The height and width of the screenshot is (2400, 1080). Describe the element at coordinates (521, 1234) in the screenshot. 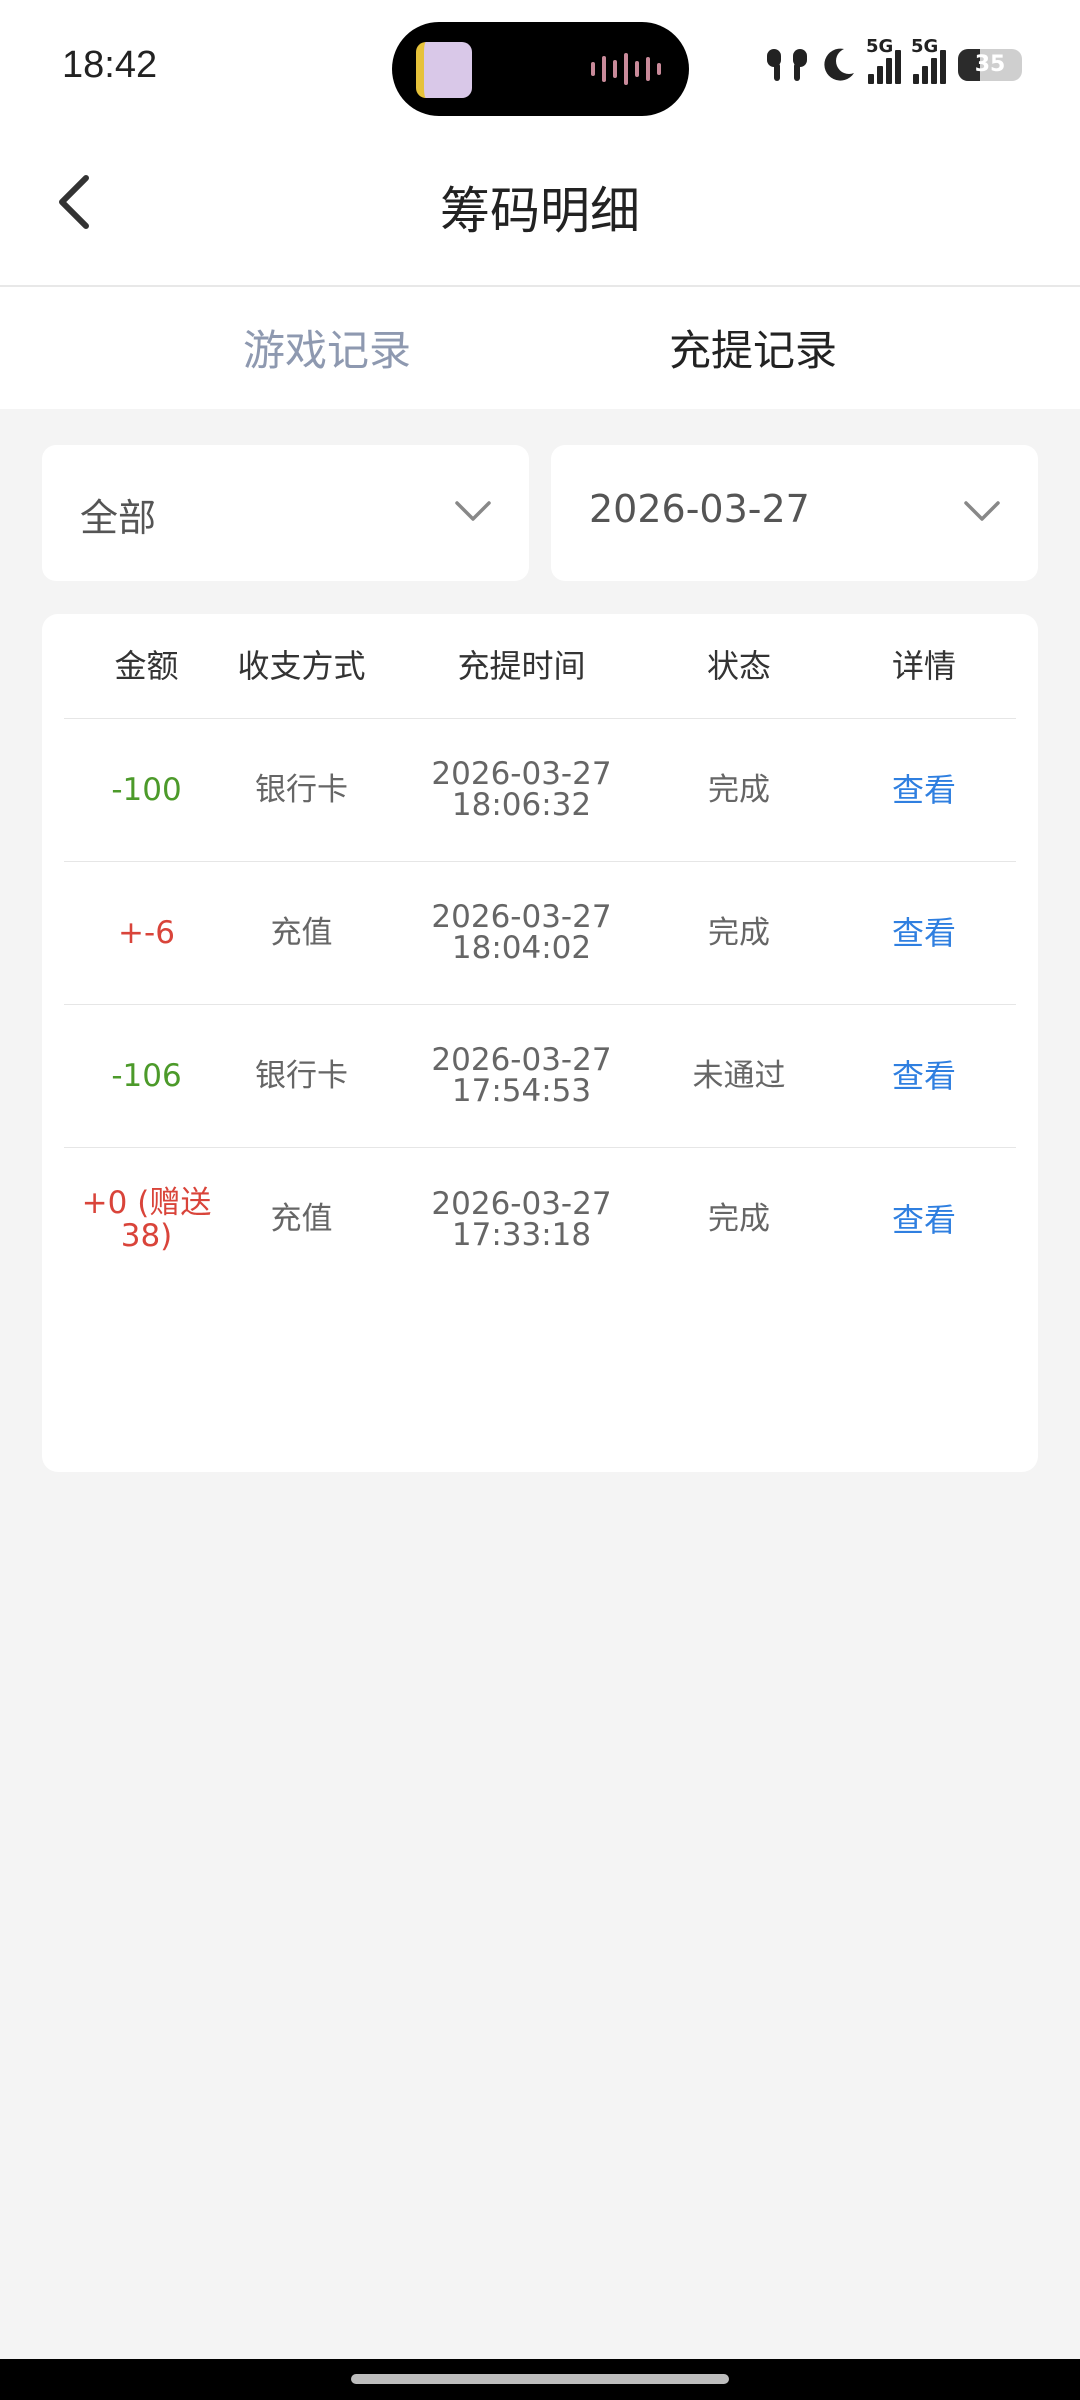

I see `row-clock: 17:33:18` at that location.